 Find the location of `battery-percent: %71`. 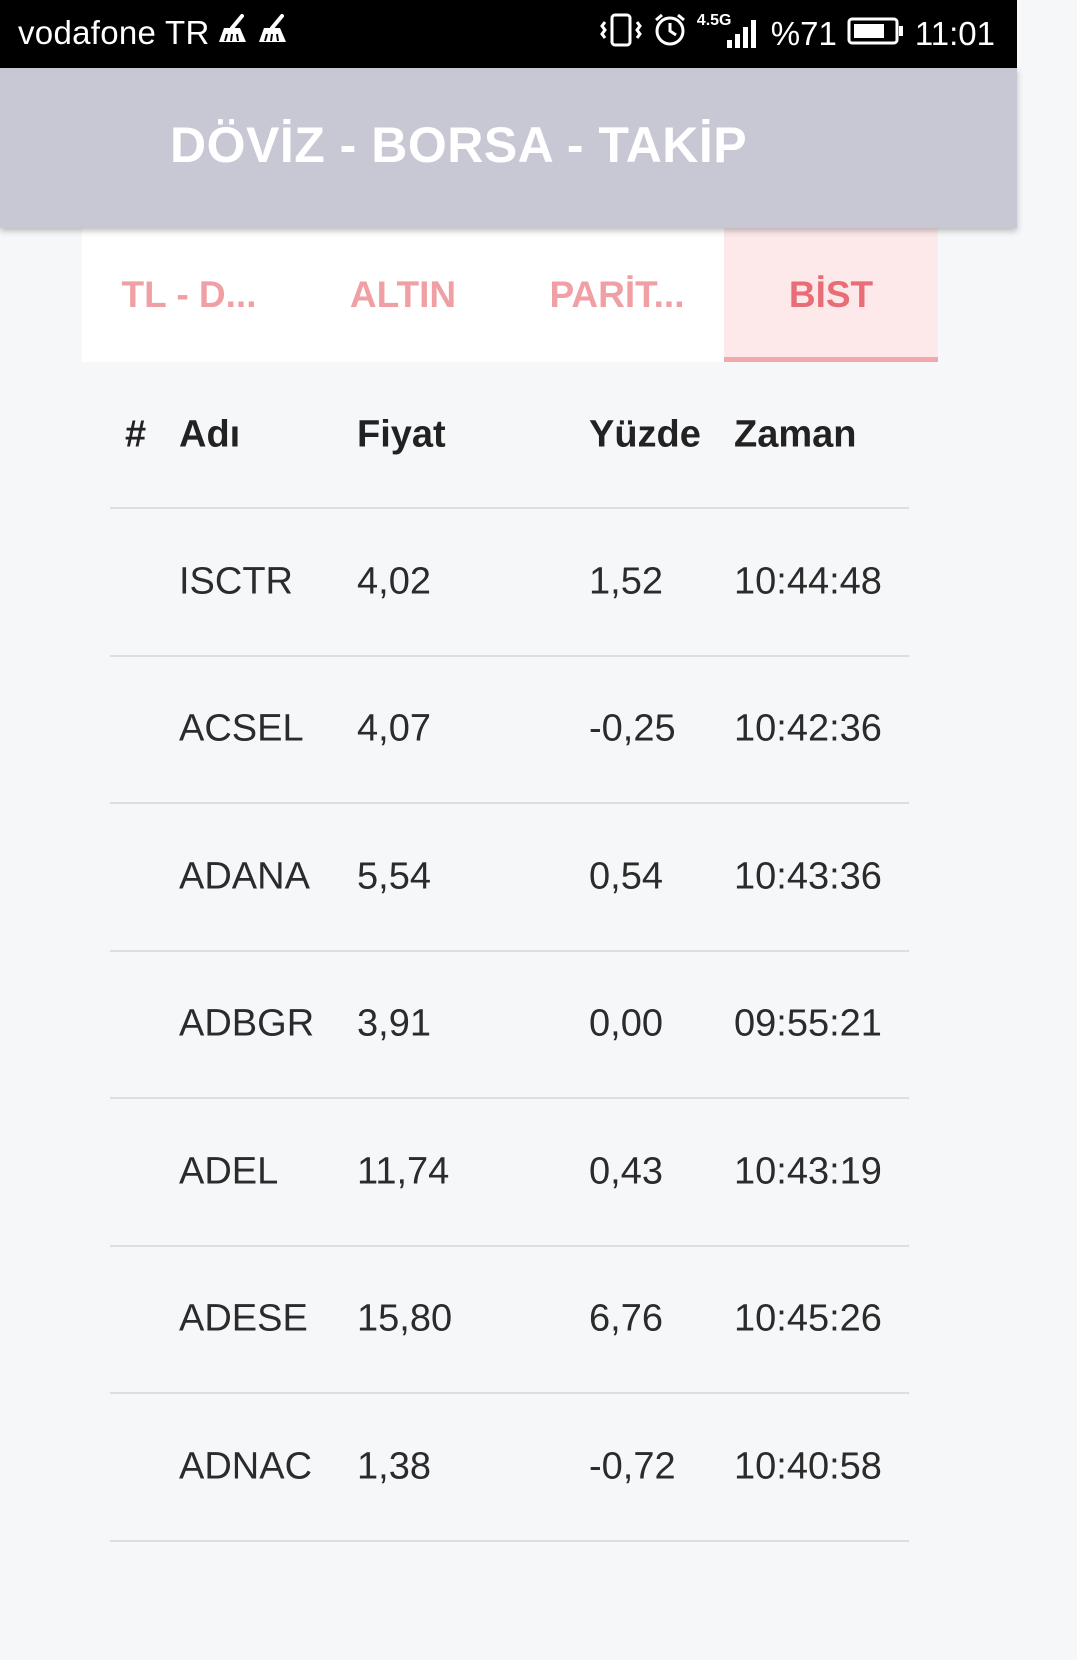

battery-percent: %71 is located at coordinates (803, 33).